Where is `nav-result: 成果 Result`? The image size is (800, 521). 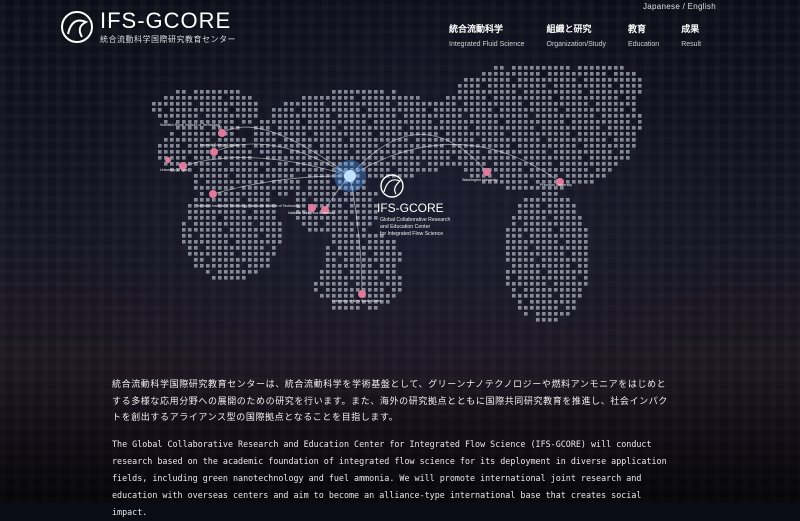
nav-result: 成果 Result is located at coordinates (691, 35).